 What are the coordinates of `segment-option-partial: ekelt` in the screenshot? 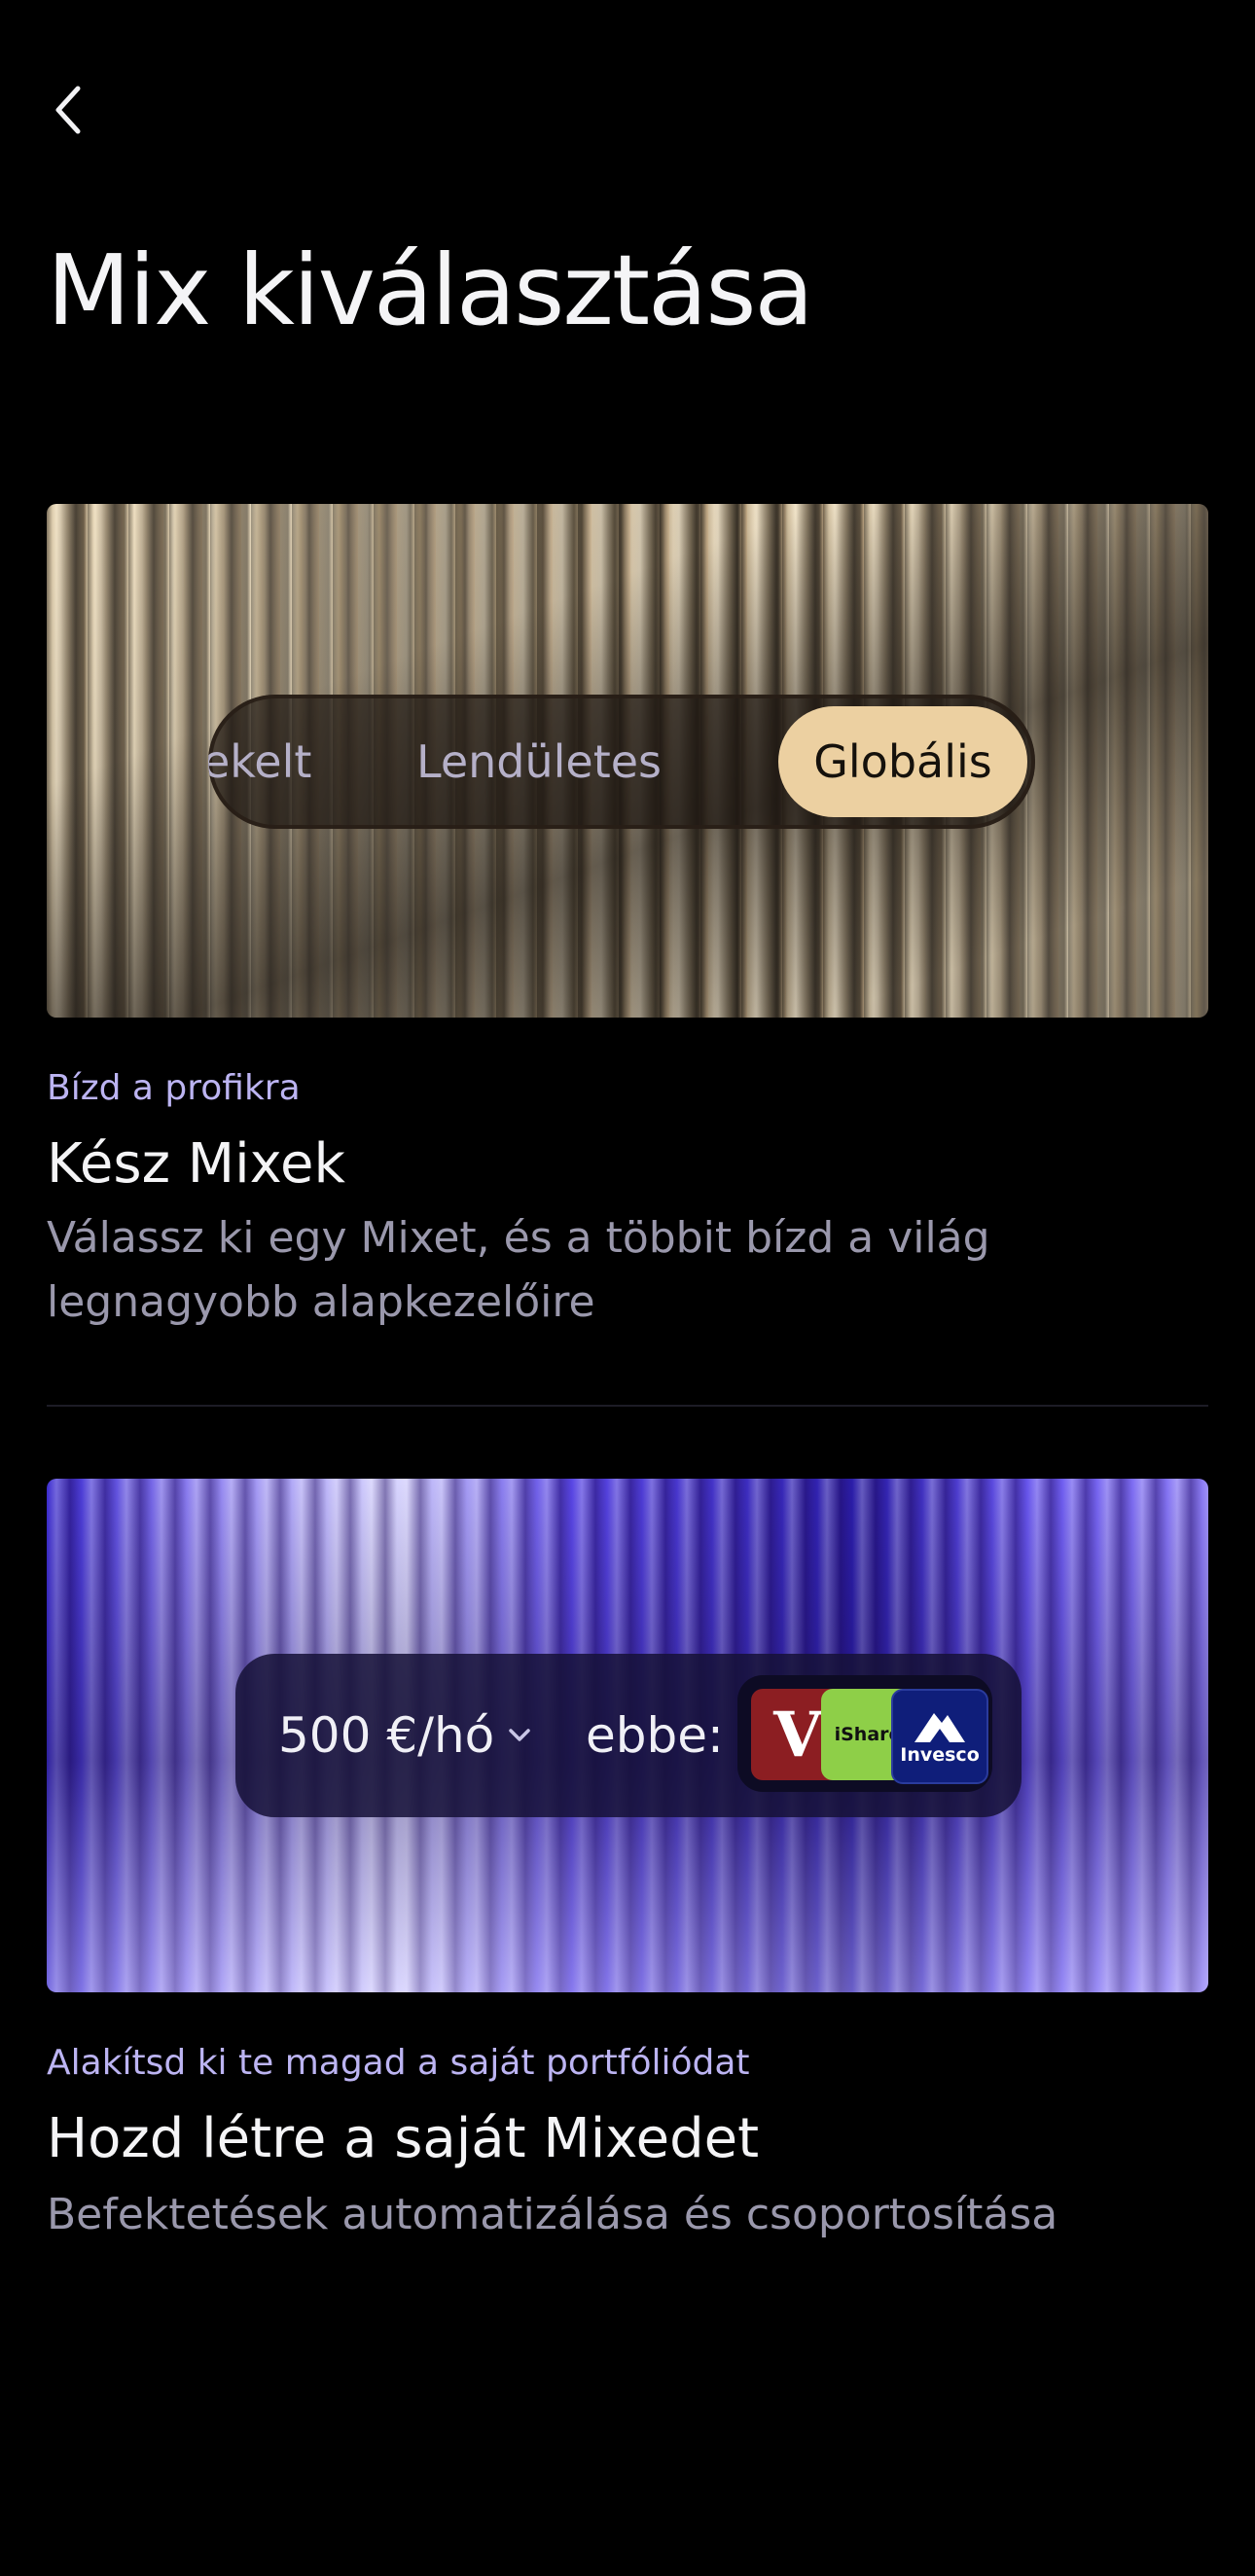 It's located at (259, 762).